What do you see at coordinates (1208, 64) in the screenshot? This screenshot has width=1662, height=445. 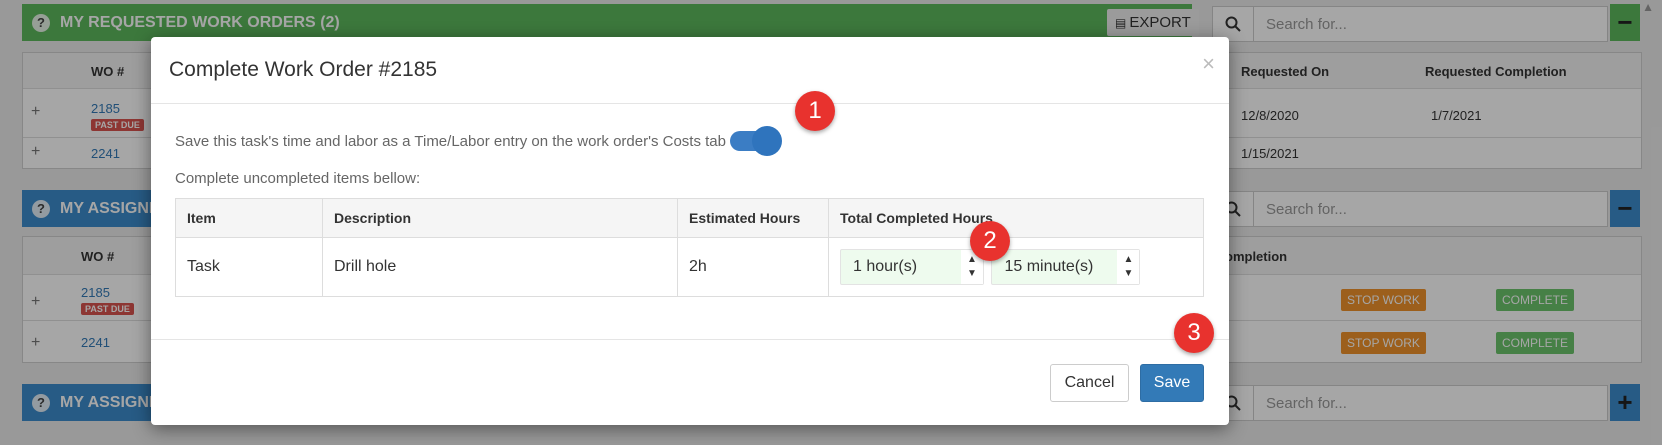 I see `close-icon: ×` at bounding box center [1208, 64].